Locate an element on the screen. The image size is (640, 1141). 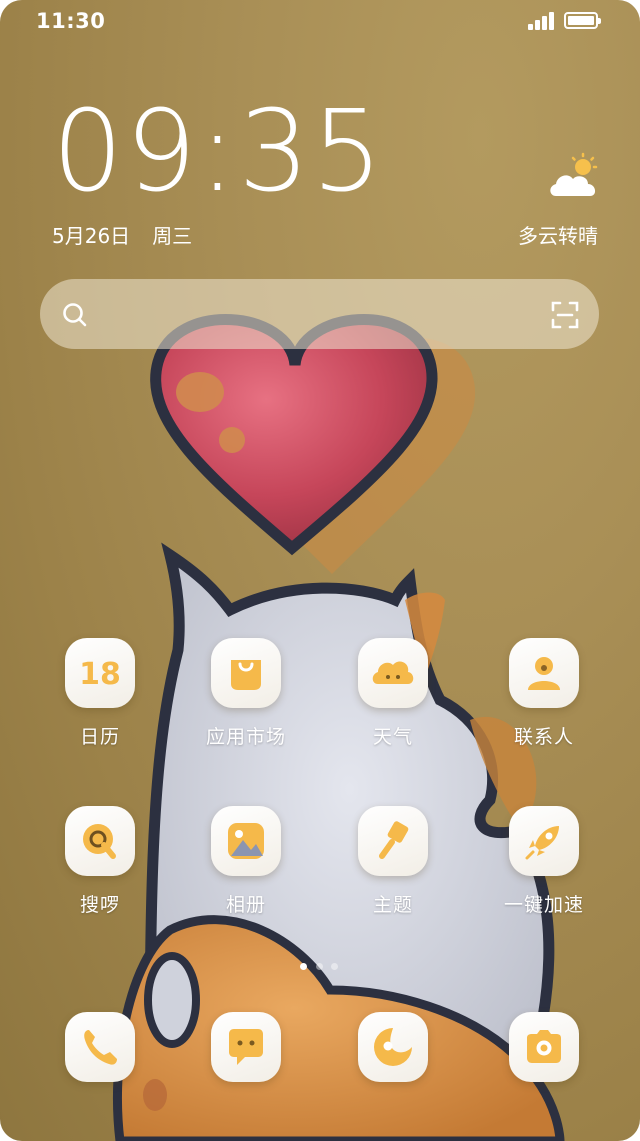
clock-date: 5月26日 周三 is located at coordinates (122, 234).